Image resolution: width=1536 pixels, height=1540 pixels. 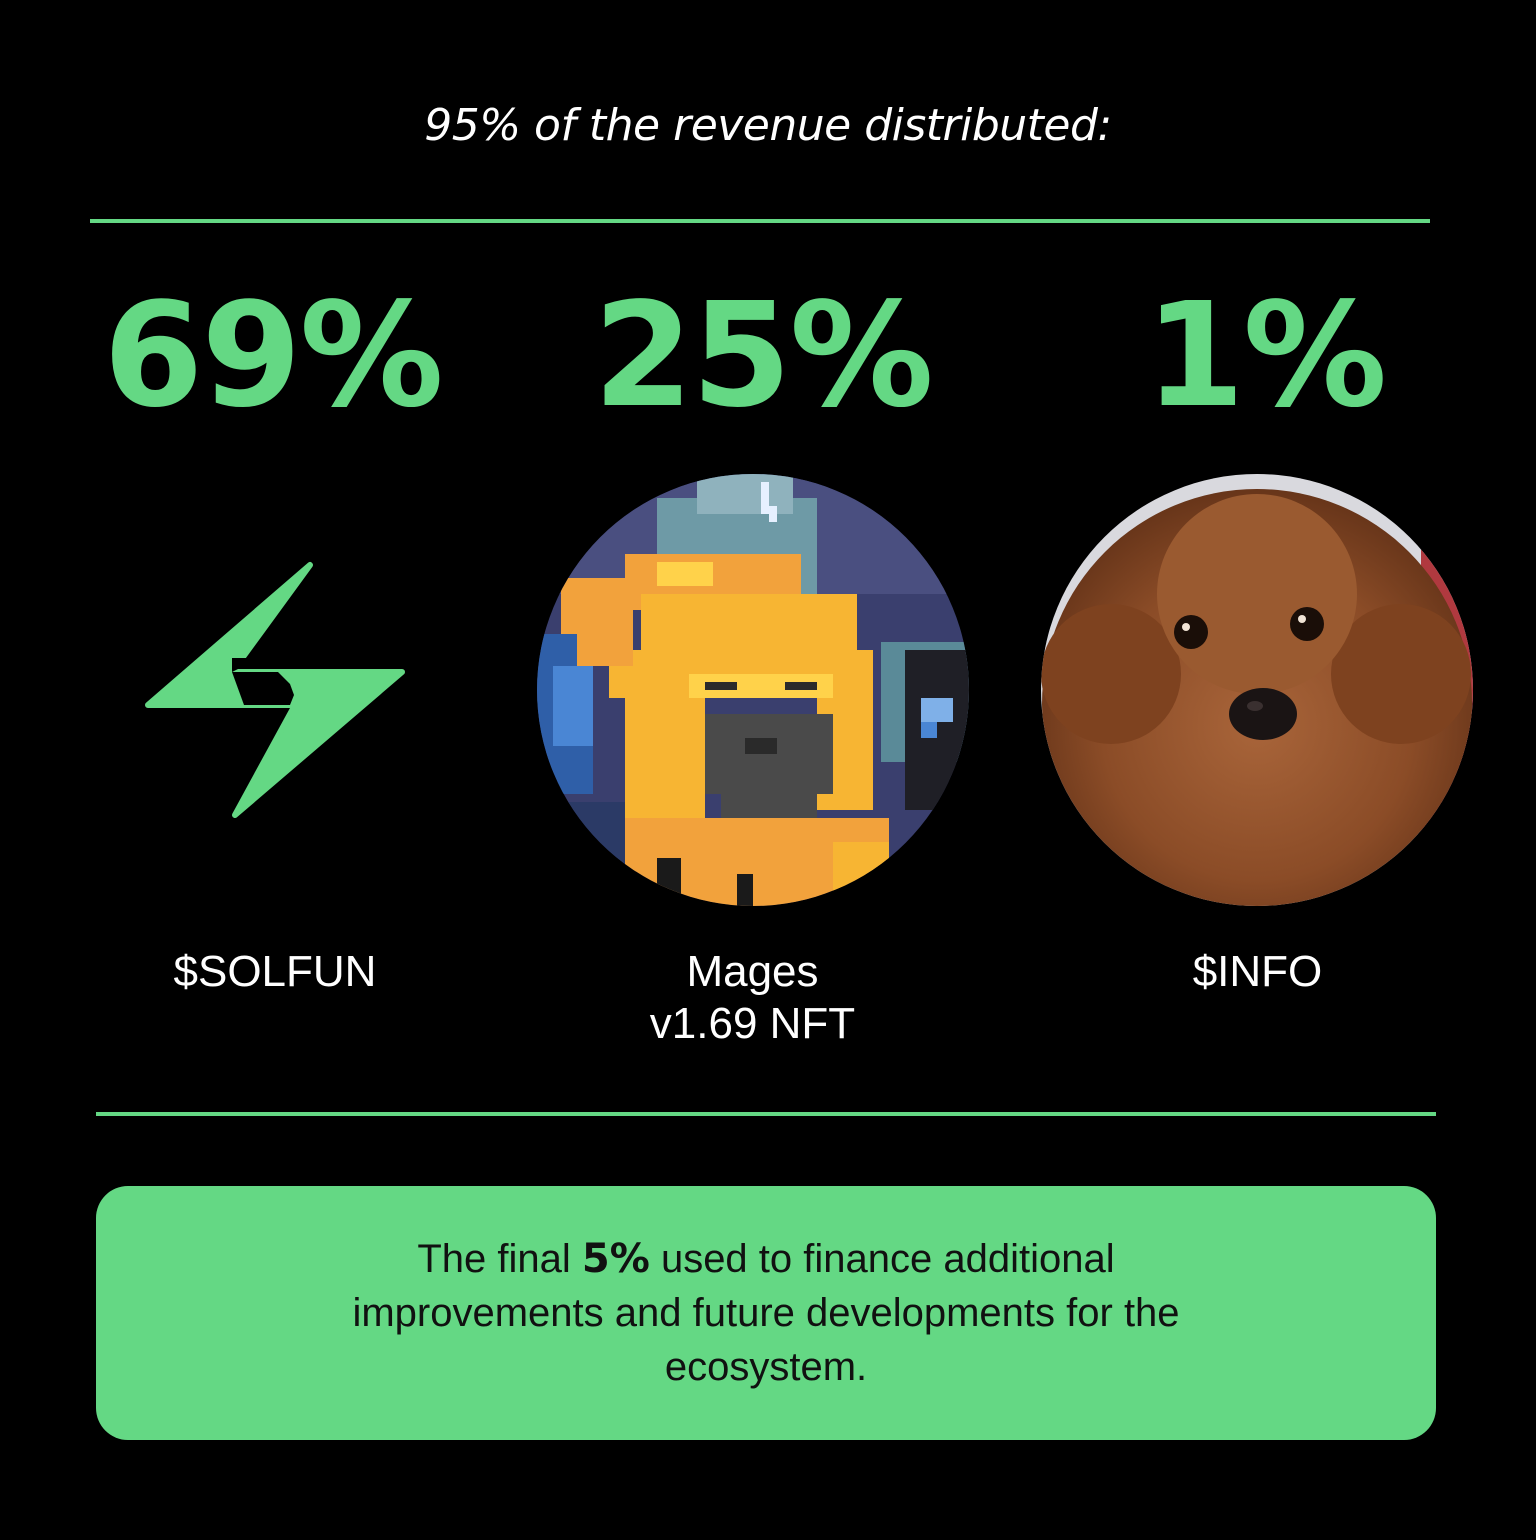 What do you see at coordinates (766, 1114) in the screenshot?
I see `bottom-divider` at bounding box center [766, 1114].